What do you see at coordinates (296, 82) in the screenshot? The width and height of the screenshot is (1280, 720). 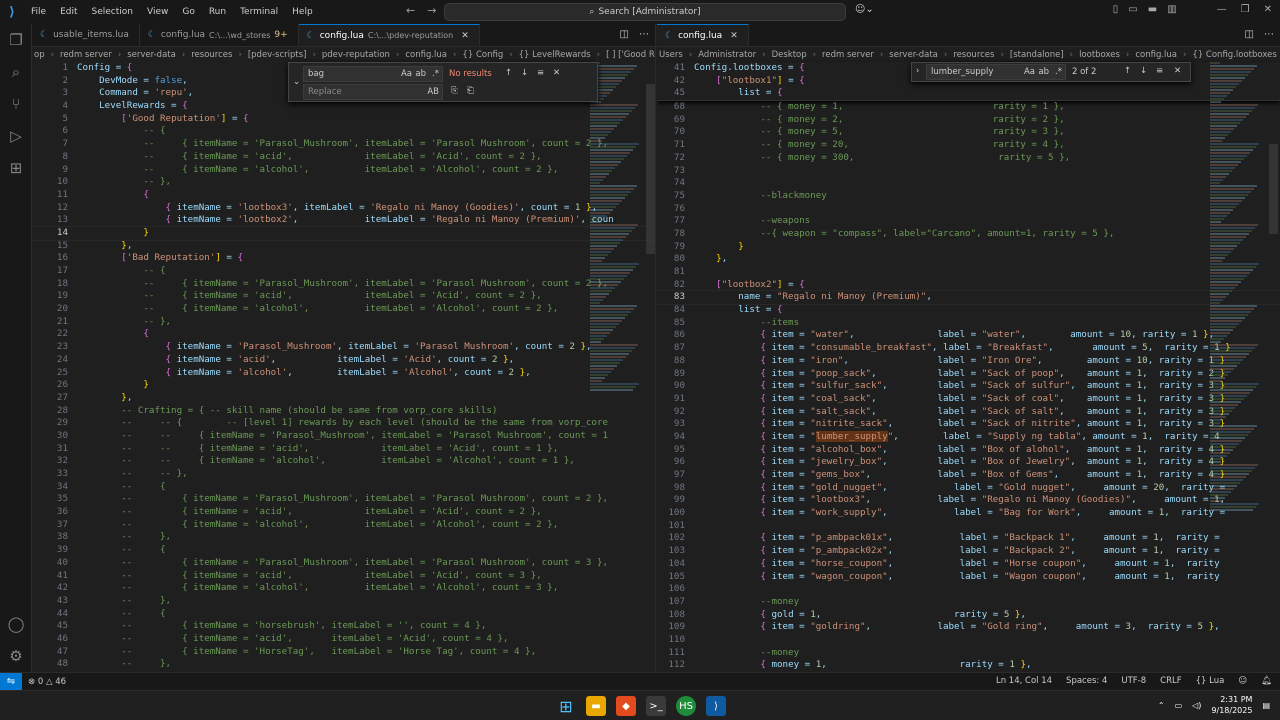 I see `toggle-replace-icon: ⌄` at bounding box center [296, 82].